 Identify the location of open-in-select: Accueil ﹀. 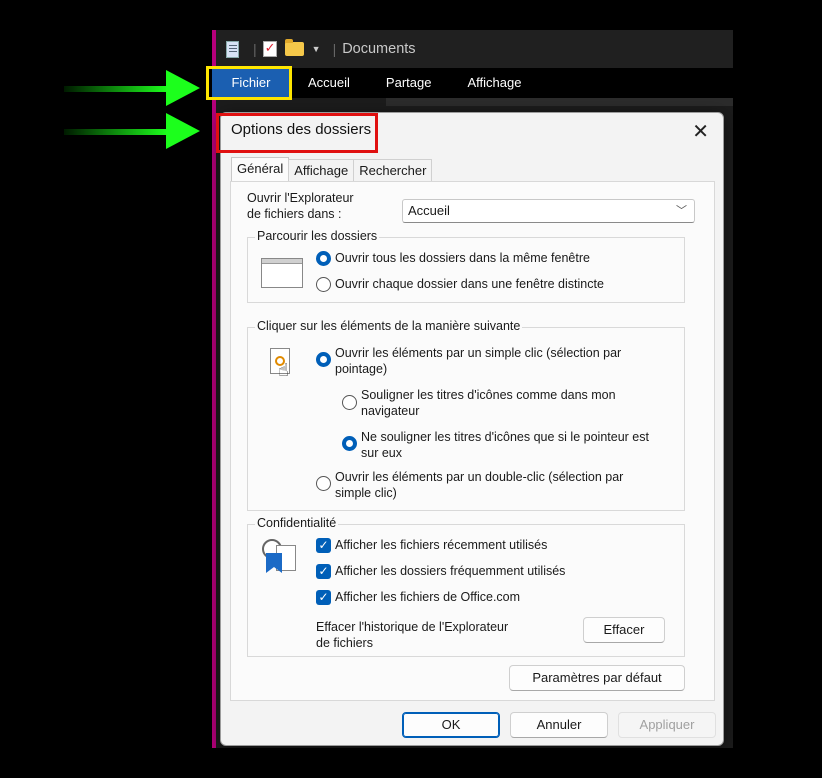
(548, 211).